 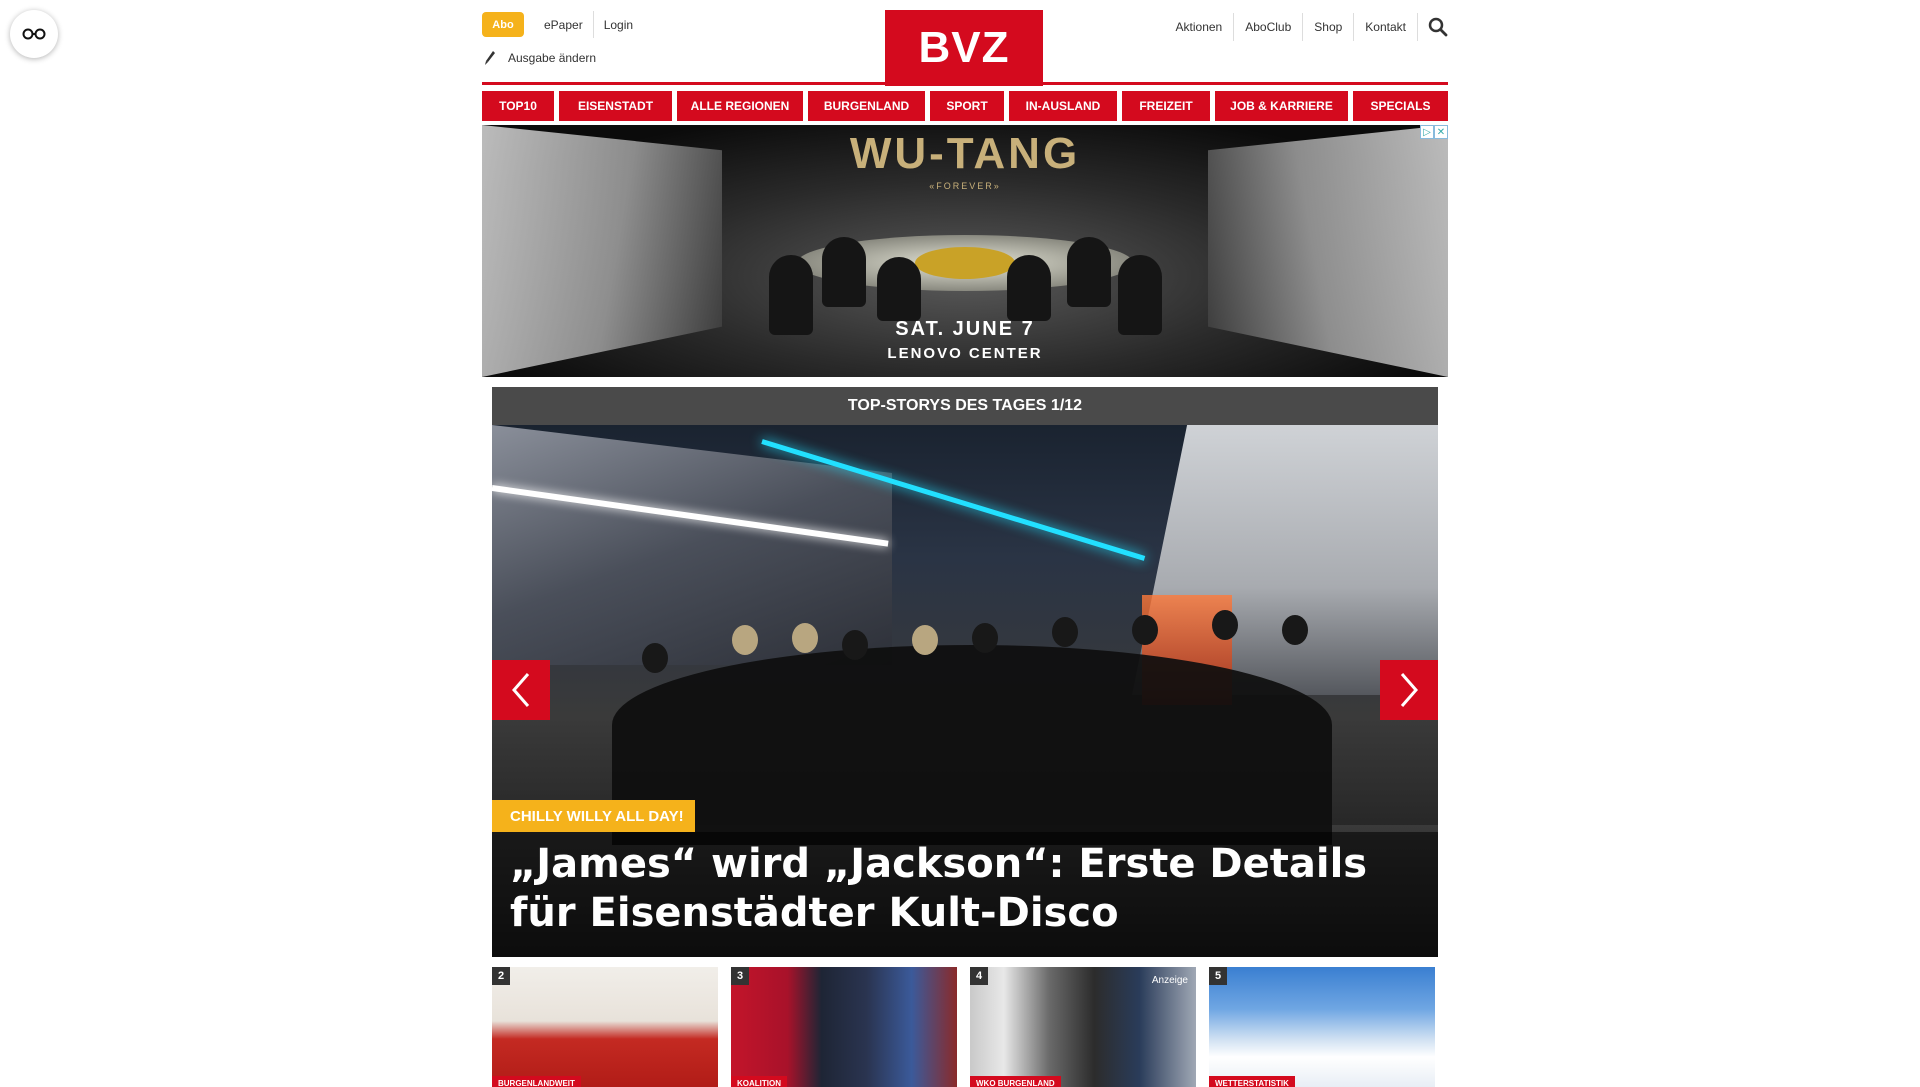 What do you see at coordinates (1267, 27) in the screenshot?
I see `aboclub-link: AboClub` at bounding box center [1267, 27].